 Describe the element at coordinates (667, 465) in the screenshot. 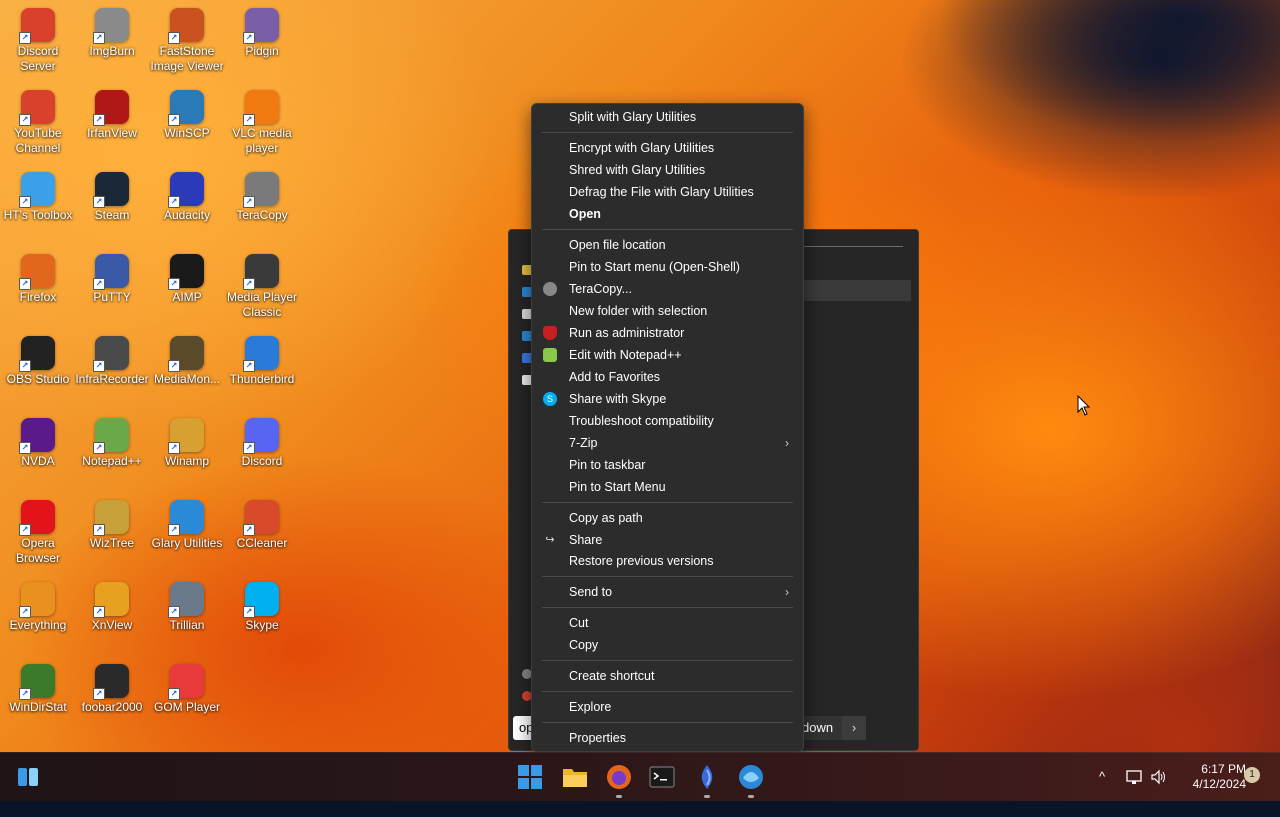

I see `menu-item-pin-taskbar: Pin to taskbar` at that location.